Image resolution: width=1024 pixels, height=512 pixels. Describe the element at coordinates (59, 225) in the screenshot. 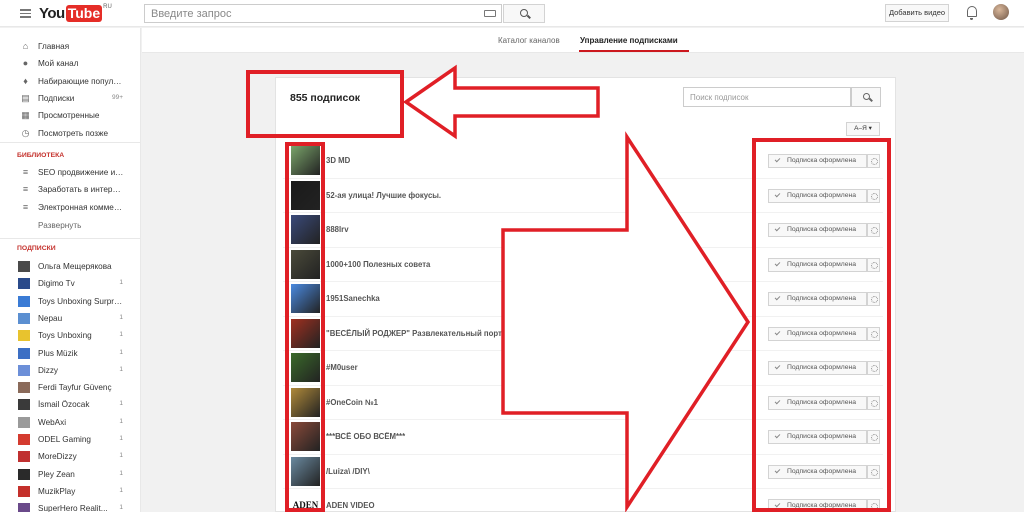

I see `expand-link: Развернуть` at that location.